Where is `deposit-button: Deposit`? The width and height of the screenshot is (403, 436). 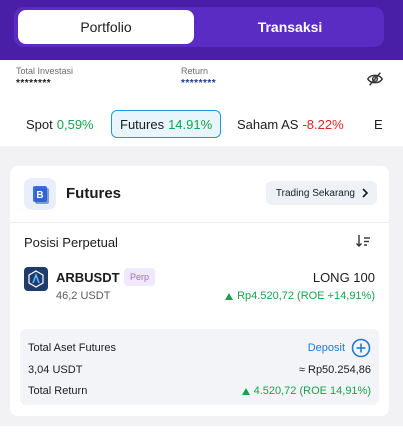 deposit-button: Deposit is located at coordinates (339, 348).